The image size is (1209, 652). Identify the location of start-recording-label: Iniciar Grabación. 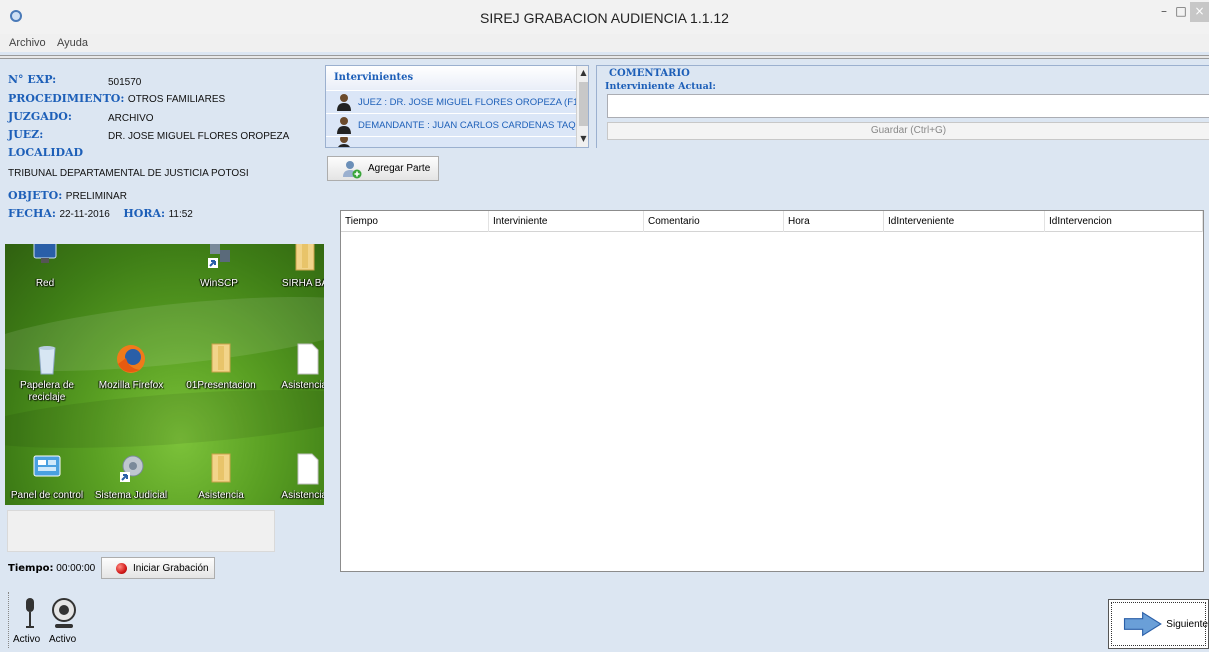
(171, 568).